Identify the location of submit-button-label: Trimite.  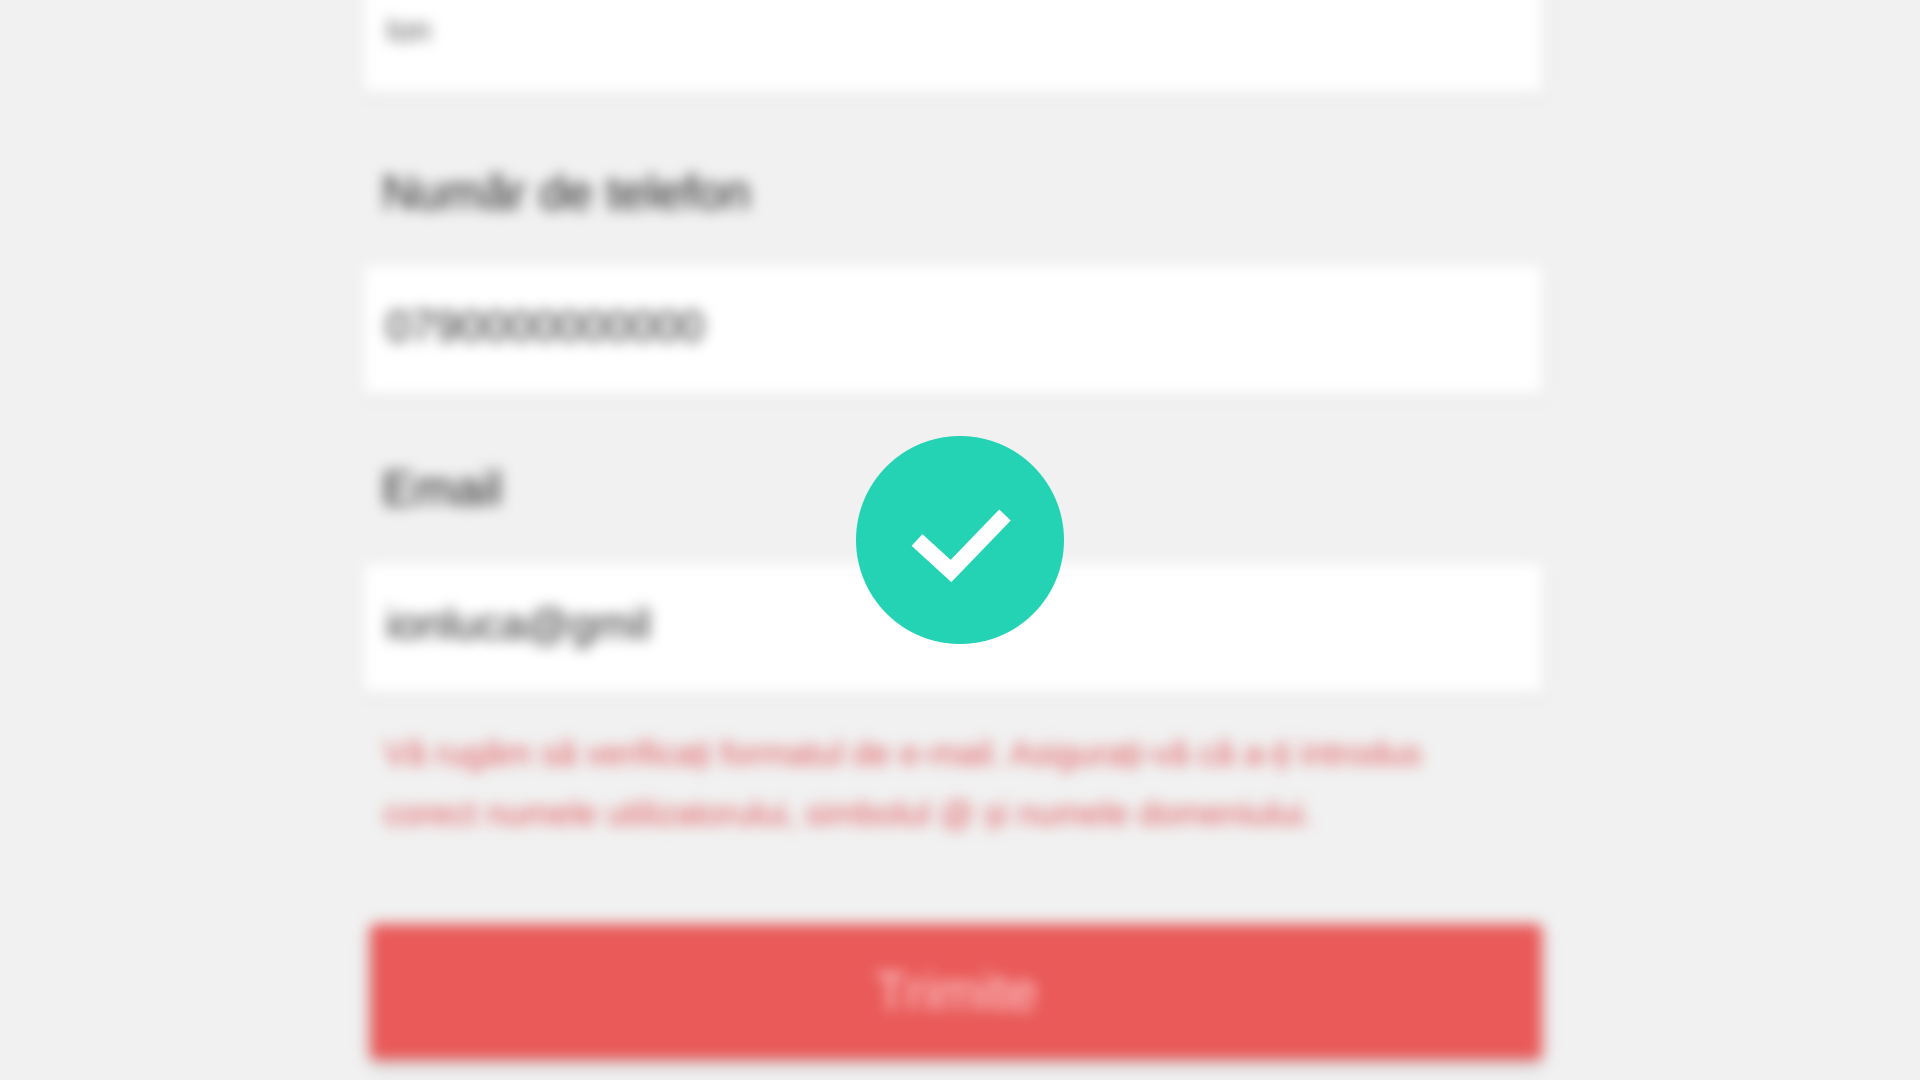
(956, 992).